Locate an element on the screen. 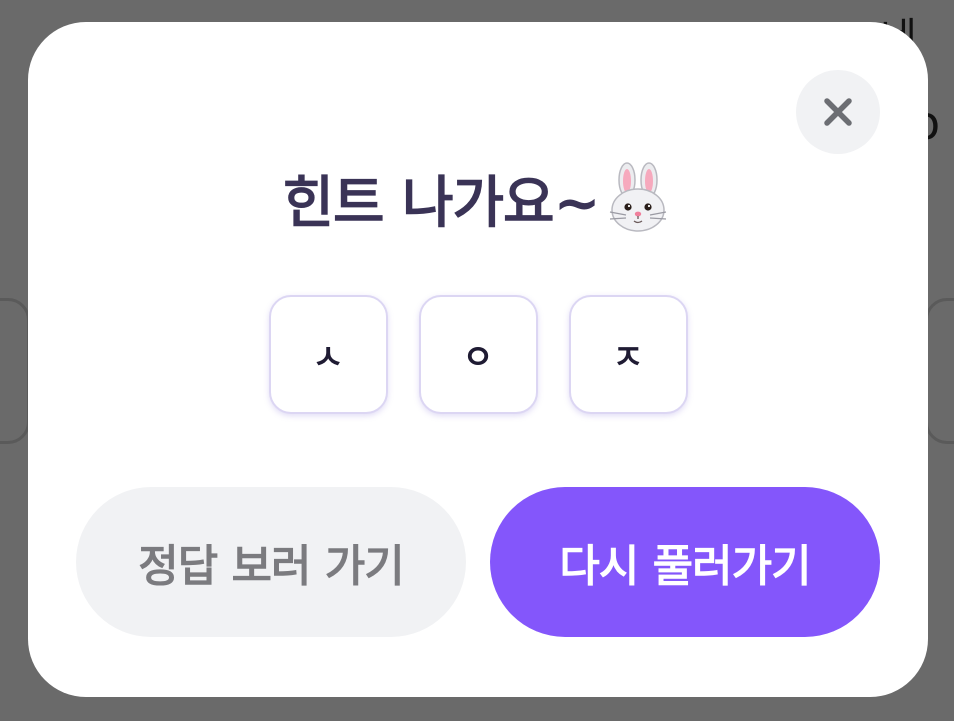  close-button is located at coordinates (838, 112).